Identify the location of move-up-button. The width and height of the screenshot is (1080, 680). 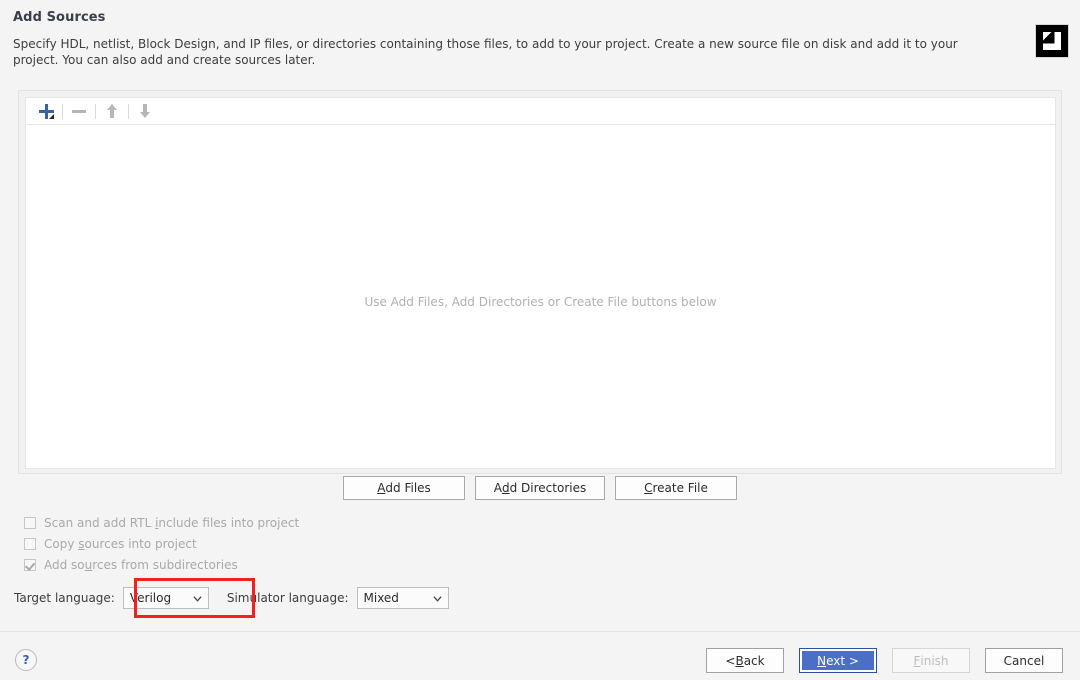
(112, 111).